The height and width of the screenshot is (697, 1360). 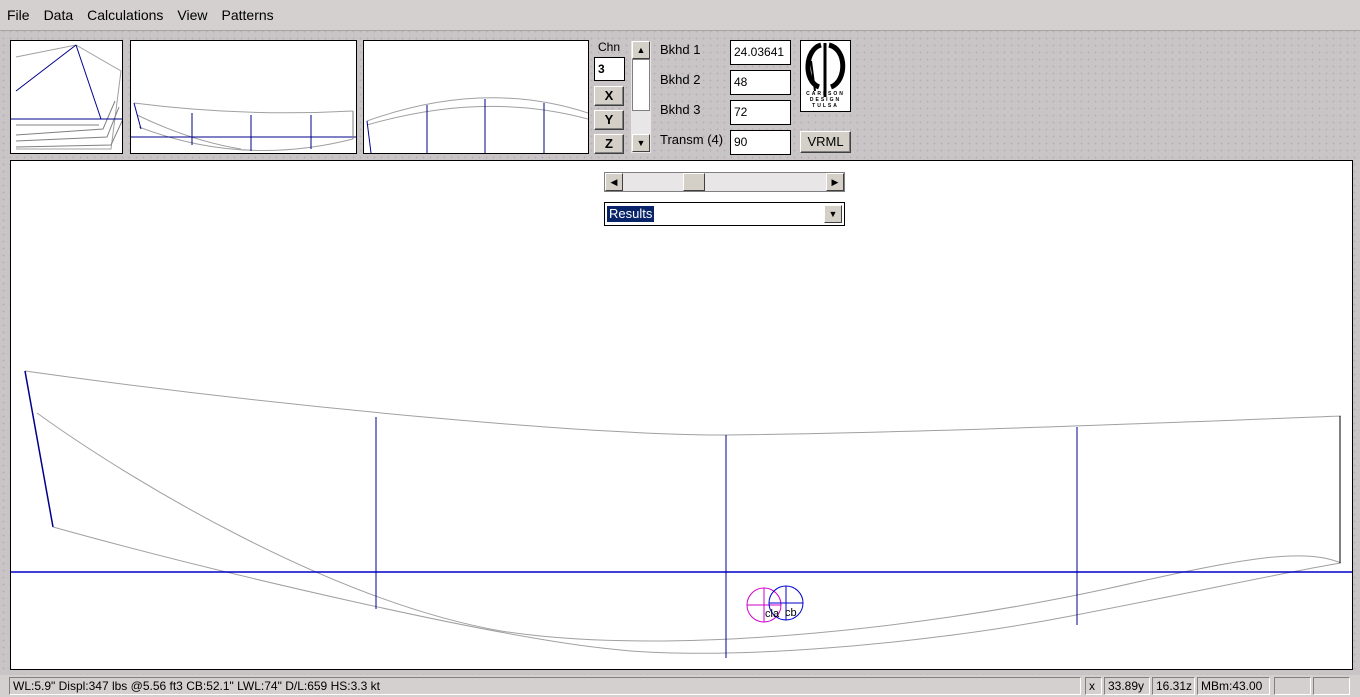 I want to click on slider-right-button: ▶, so click(x=835, y=182).